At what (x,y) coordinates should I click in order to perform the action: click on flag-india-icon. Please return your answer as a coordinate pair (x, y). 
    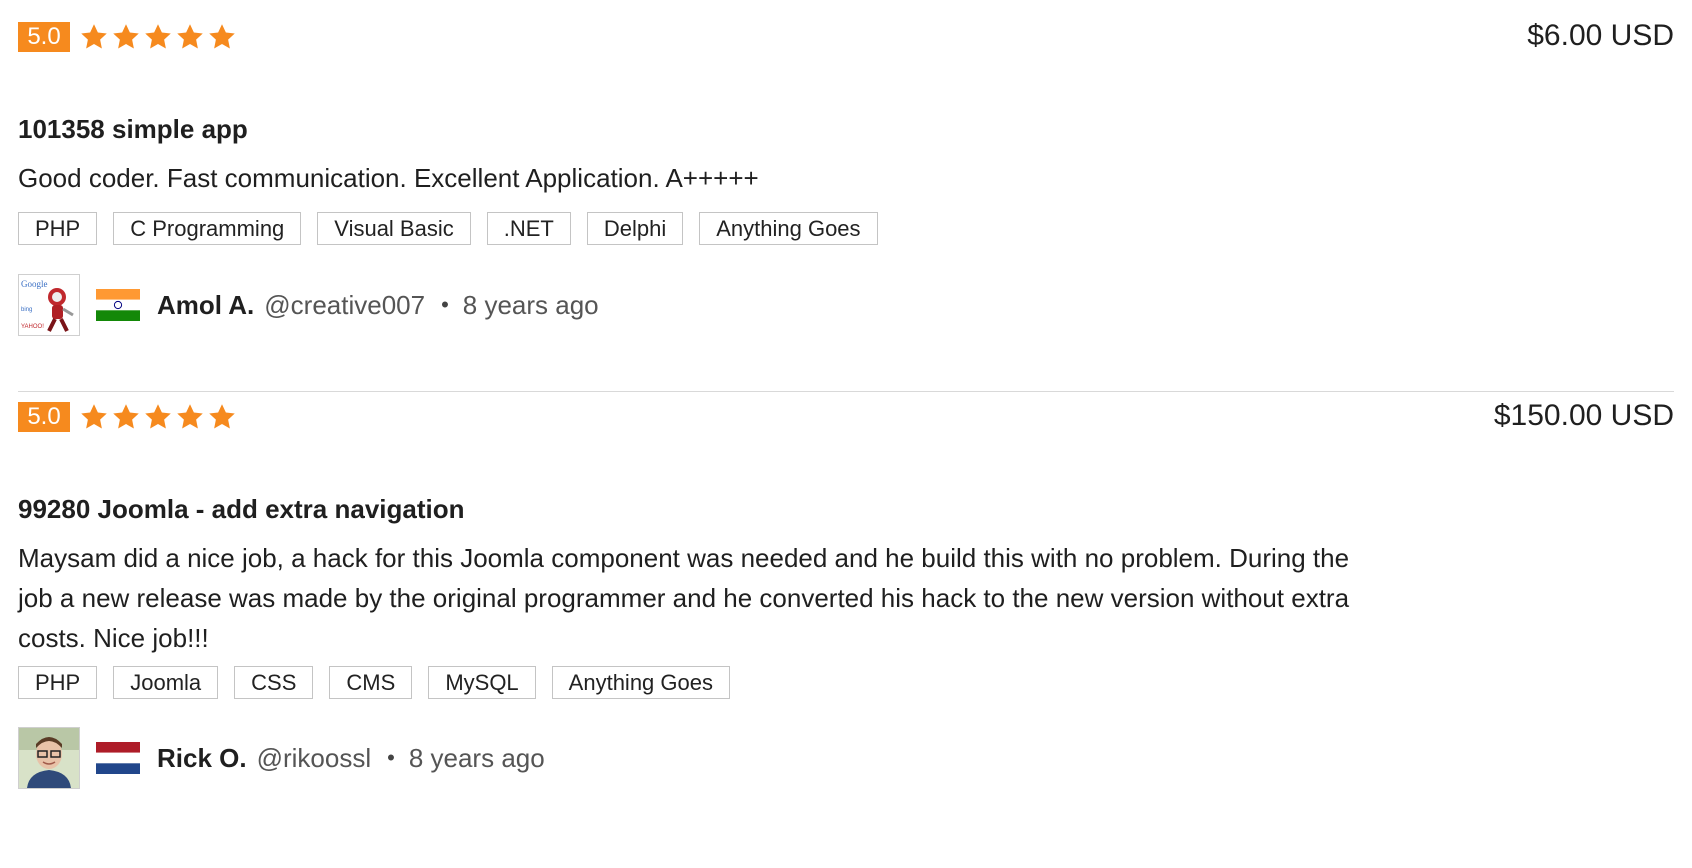
    Looking at the image, I should click on (118, 305).